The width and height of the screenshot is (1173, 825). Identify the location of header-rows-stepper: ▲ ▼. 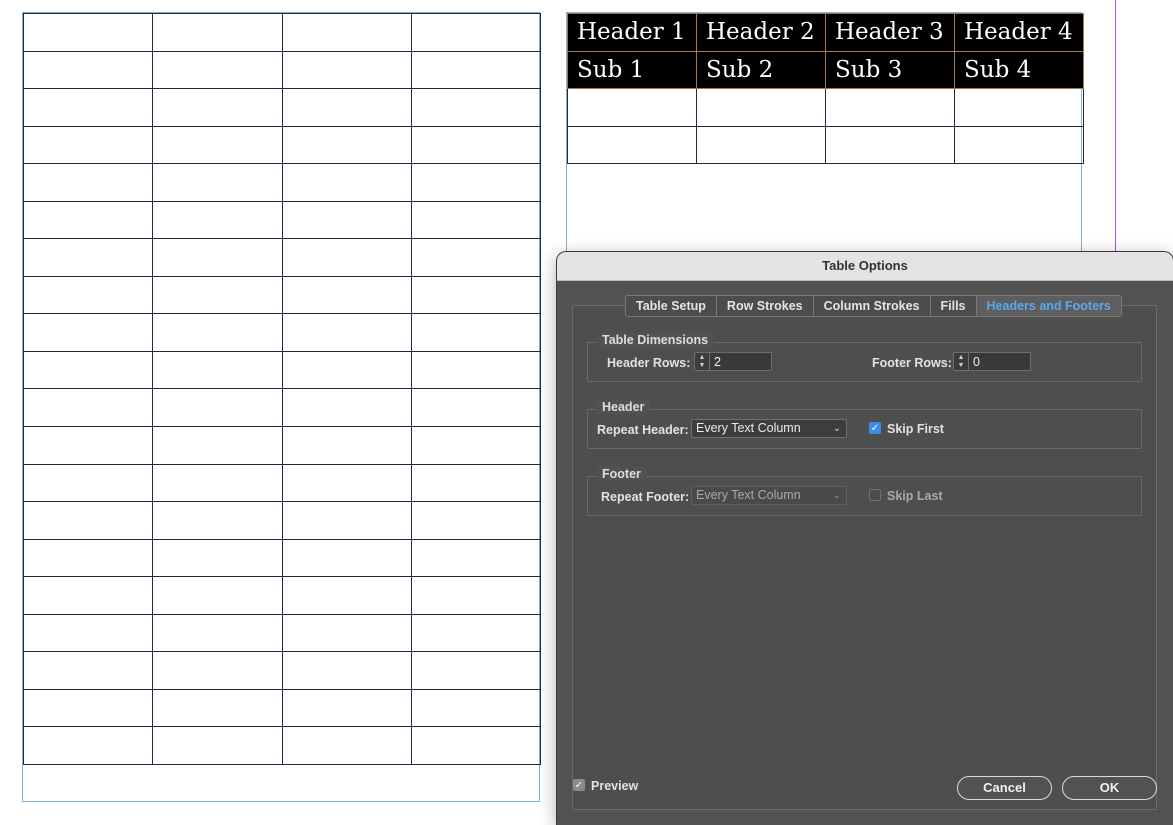
(733, 361).